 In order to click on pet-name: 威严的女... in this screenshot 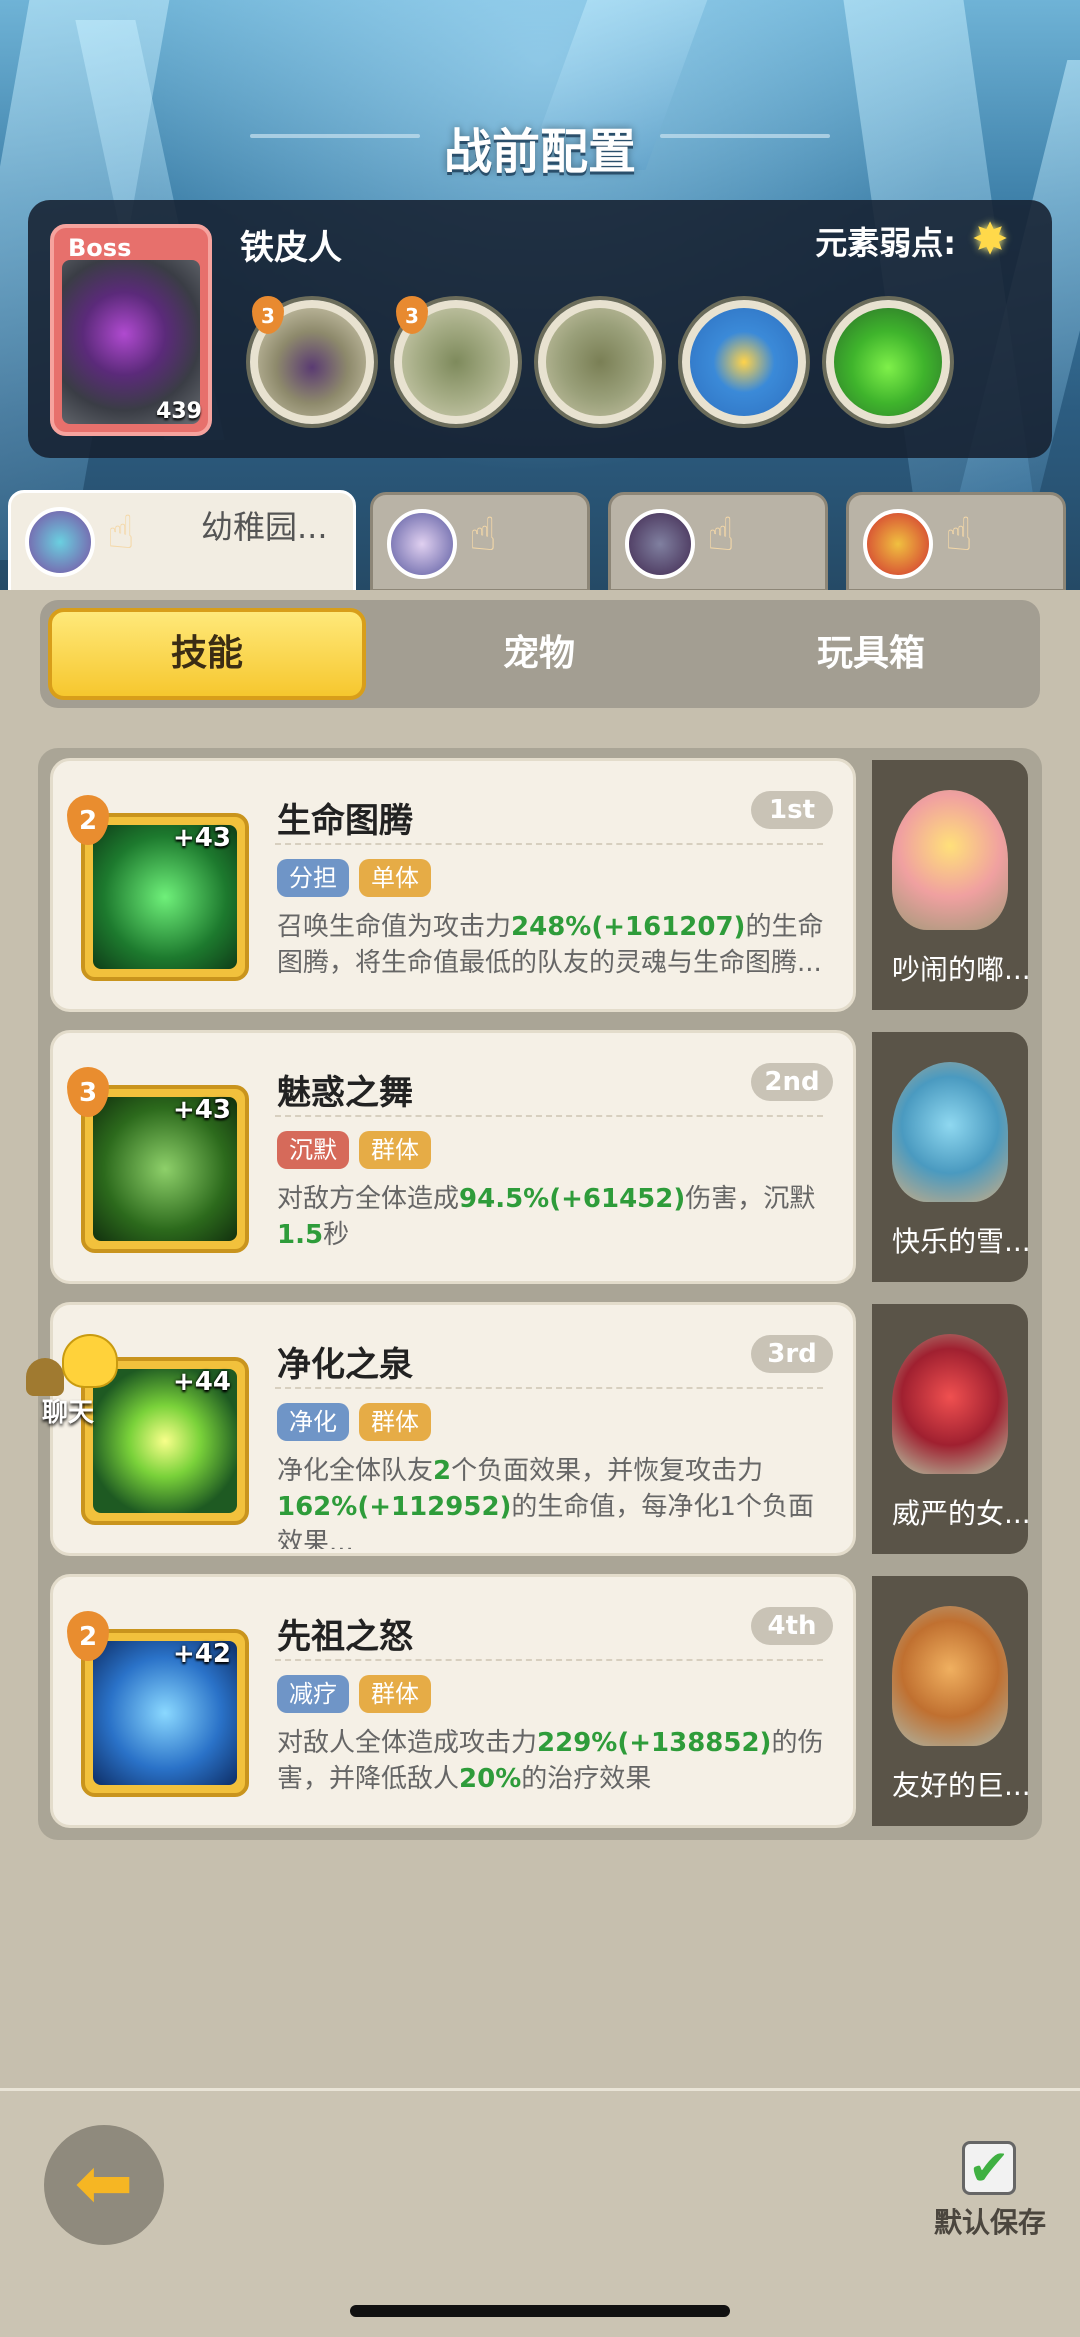, I will do `click(961, 1513)`.